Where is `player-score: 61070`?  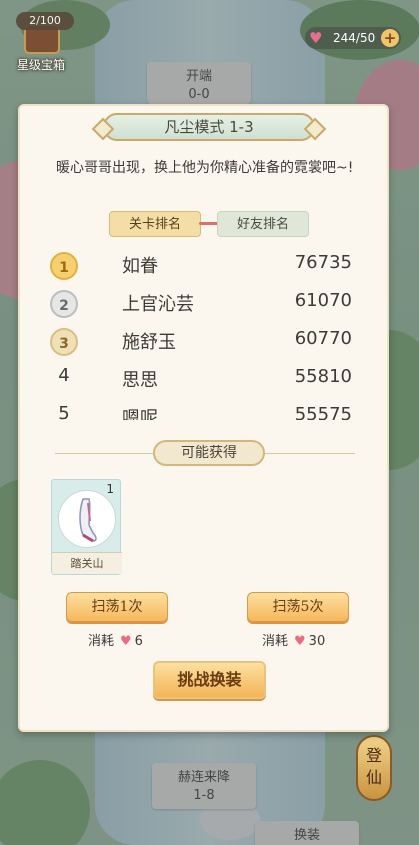 player-score: 61070 is located at coordinates (323, 300).